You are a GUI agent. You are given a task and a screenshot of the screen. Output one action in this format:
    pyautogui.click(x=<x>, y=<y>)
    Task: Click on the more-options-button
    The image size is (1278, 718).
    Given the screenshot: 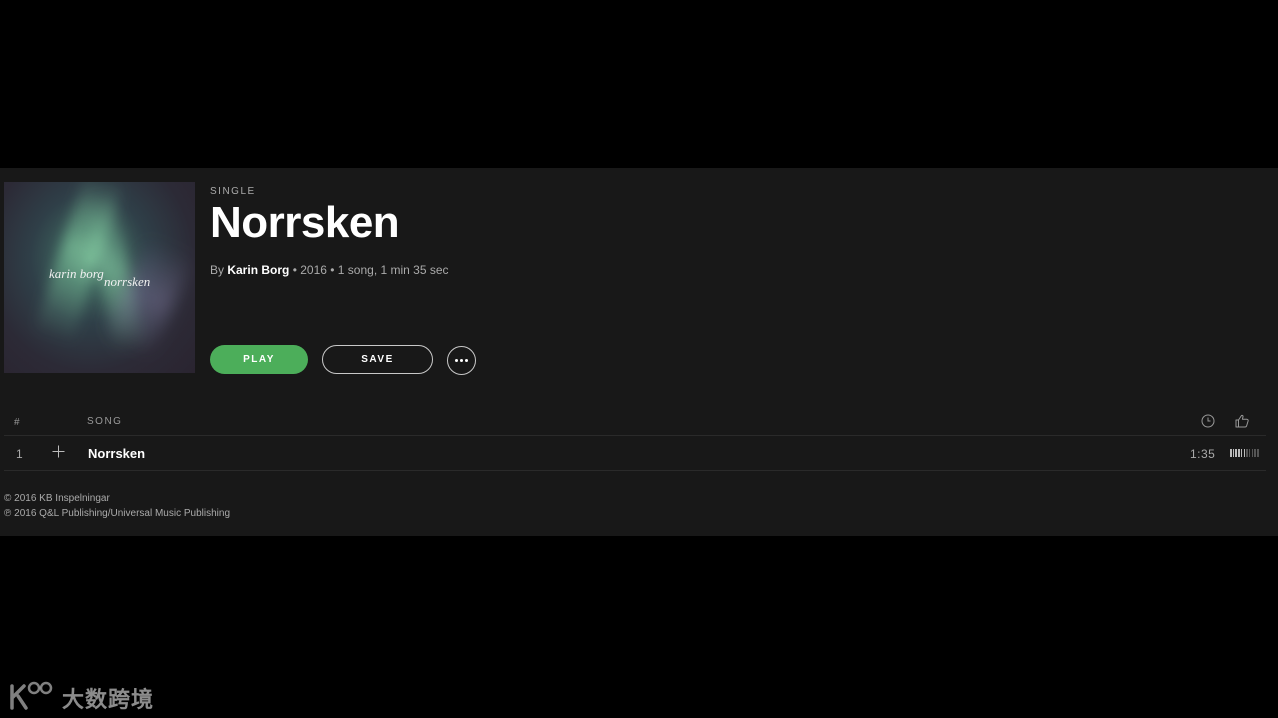 What is the action you would take?
    pyautogui.click(x=461, y=360)
    